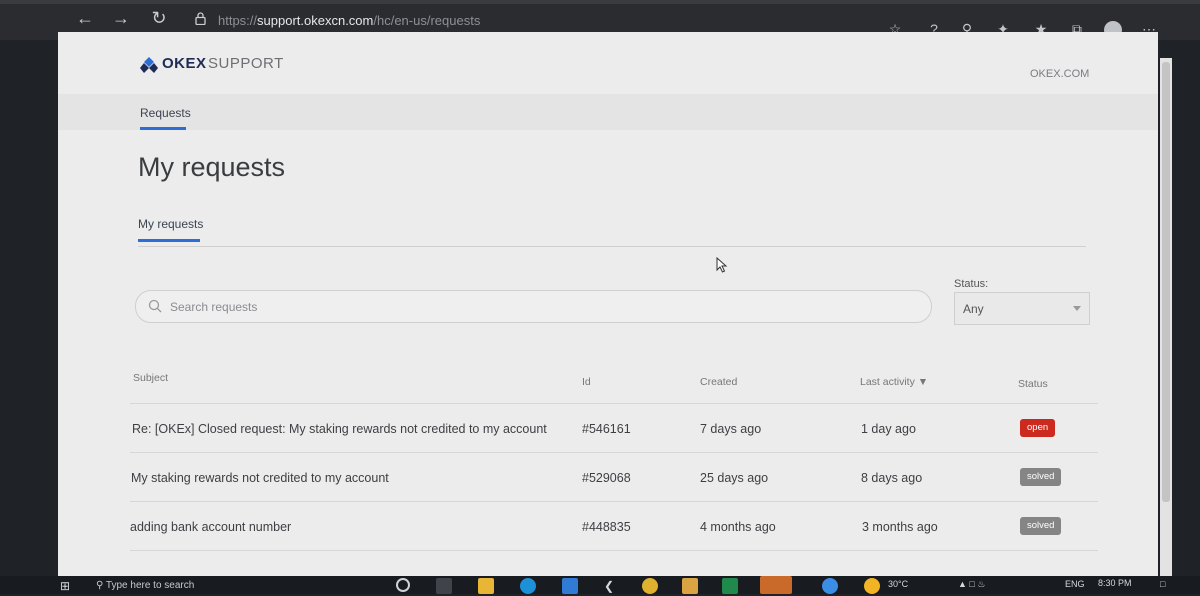 This screenshot has height=596, width=1200. What do you see at coordinates (898, 584) in the screenshot?
I see `weather-temp: 30°C` at bounding box center [898, 584].